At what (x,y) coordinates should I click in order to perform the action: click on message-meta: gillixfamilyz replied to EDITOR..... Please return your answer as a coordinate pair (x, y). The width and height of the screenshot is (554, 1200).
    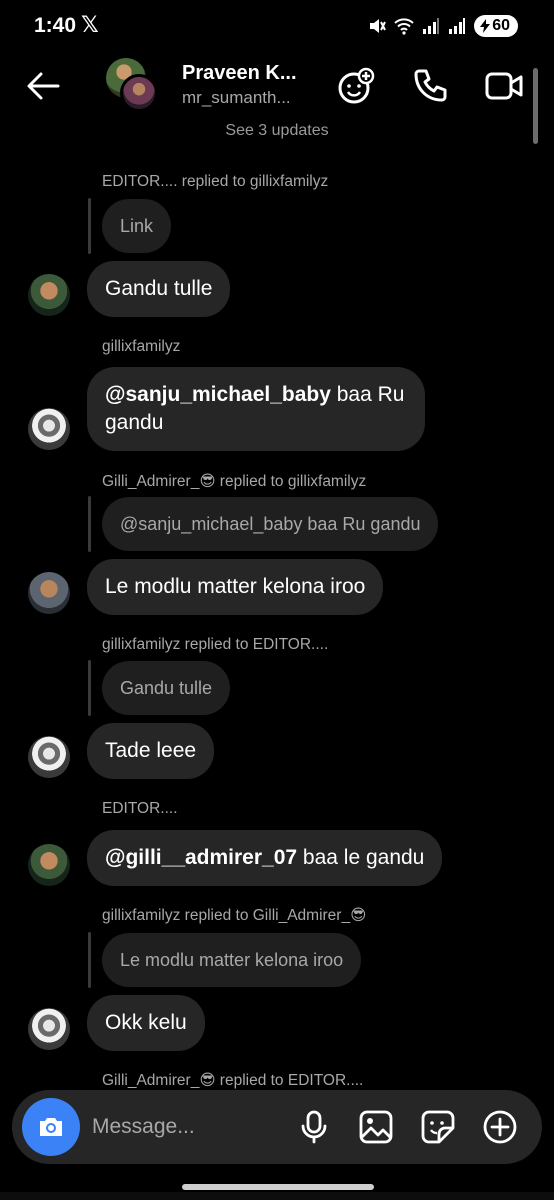
    Looking at the image, I should click on (215, 644).